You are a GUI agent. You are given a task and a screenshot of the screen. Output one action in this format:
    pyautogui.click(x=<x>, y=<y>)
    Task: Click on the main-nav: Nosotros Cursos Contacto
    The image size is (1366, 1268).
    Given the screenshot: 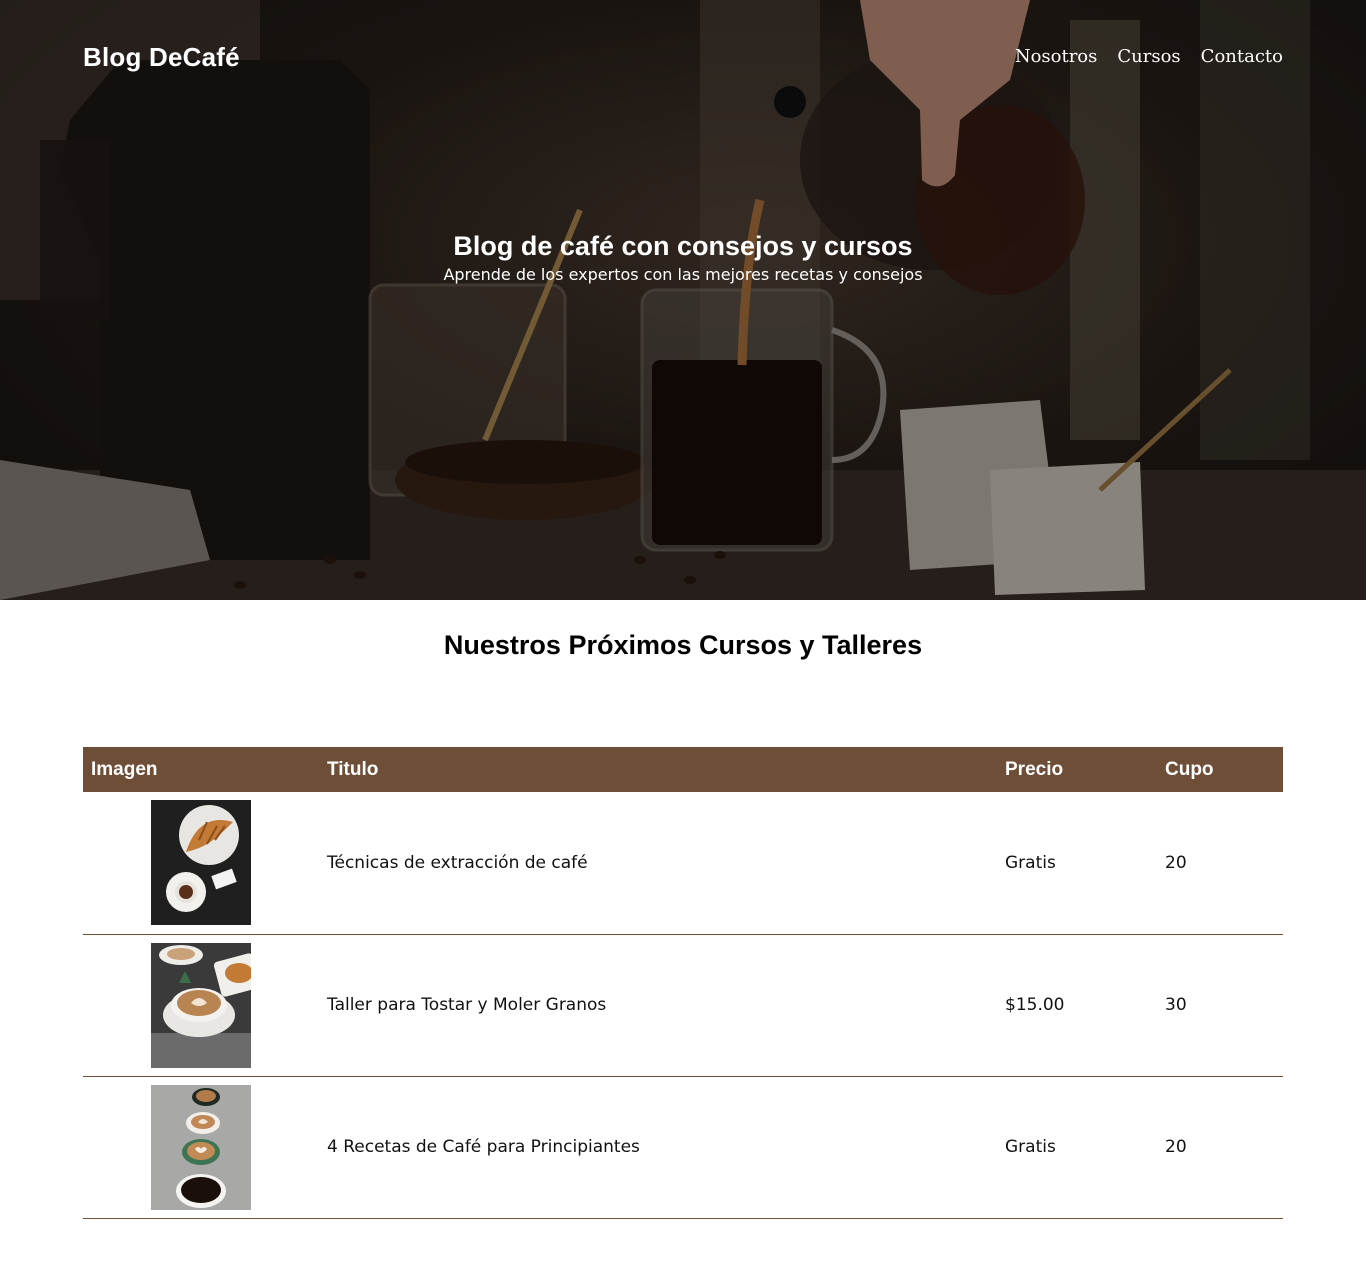 What is the action you would take?
    pyautogui.click(x=1149, y=56)
    